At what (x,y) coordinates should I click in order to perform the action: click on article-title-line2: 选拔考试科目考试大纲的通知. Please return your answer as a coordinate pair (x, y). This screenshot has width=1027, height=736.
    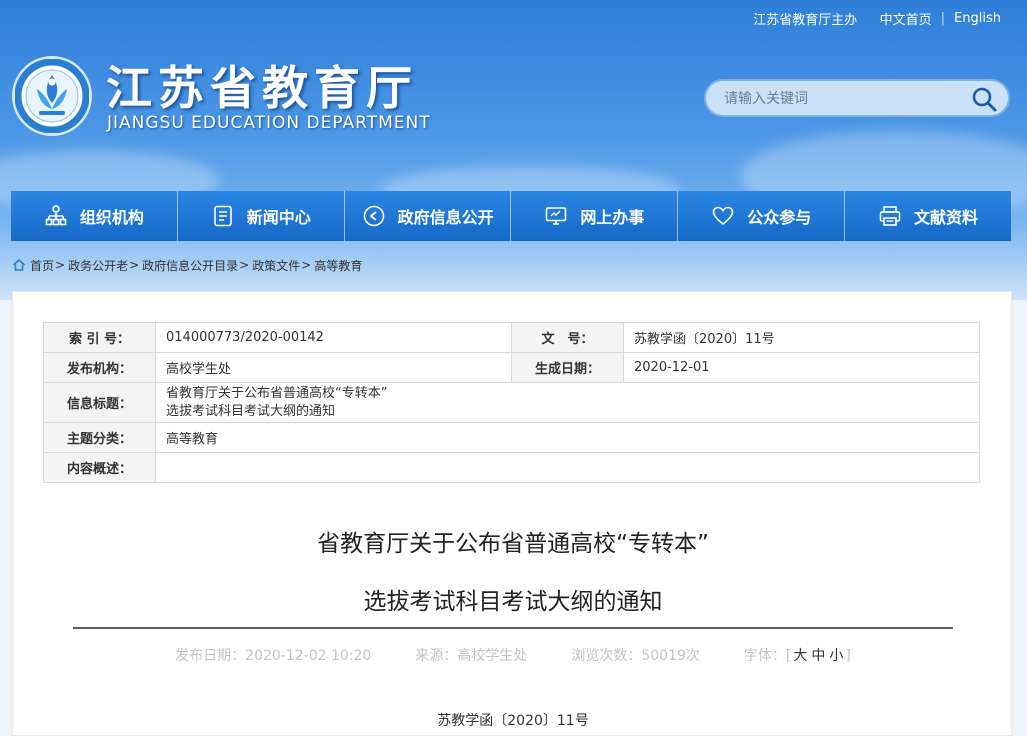
    Looking at the image, I should click on (513, 602).